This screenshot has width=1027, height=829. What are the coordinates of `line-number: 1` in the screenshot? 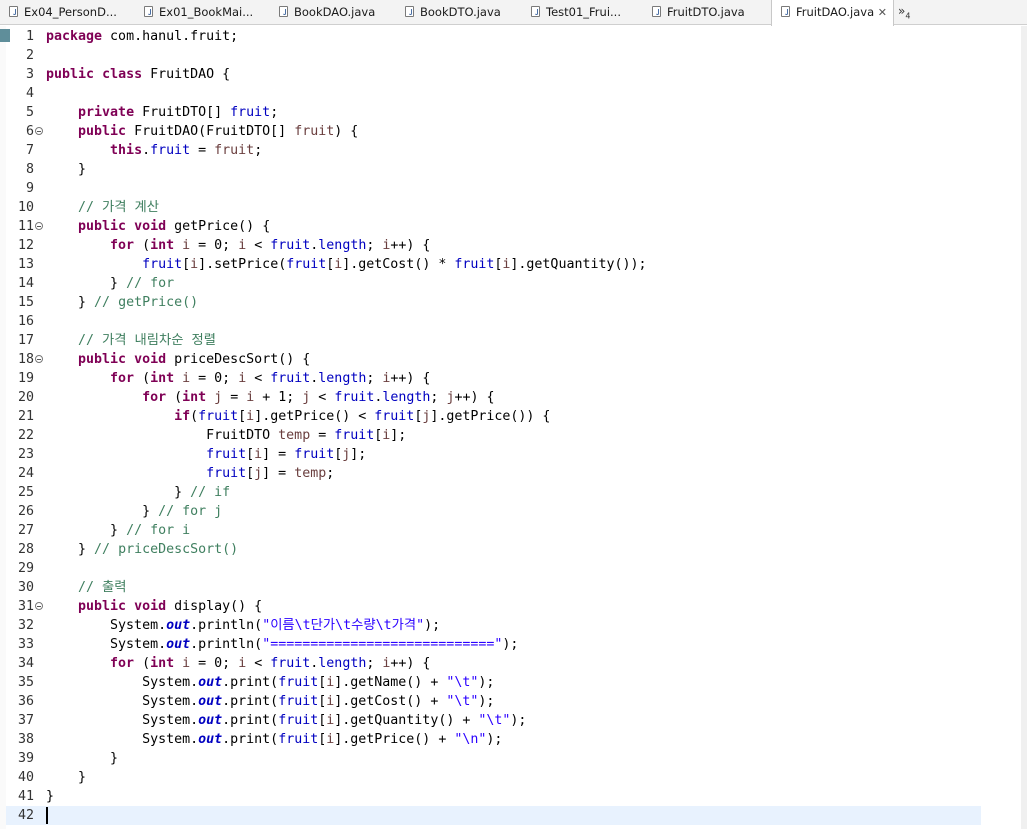 It's located at (29, 36).